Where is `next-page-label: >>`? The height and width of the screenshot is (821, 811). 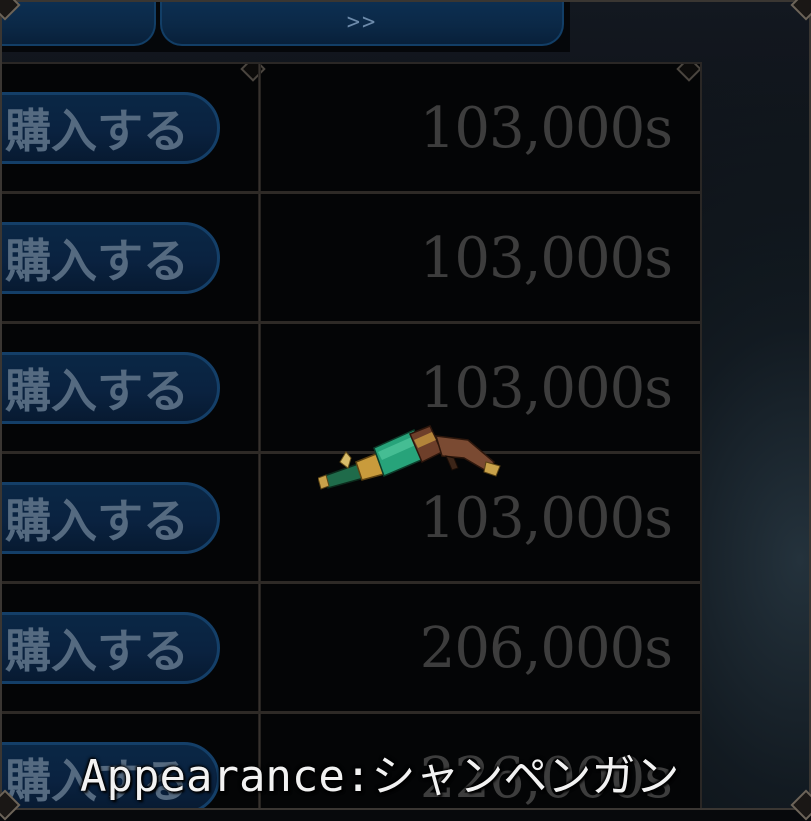 next-page-label: >> is located at coordinates (362, 22).